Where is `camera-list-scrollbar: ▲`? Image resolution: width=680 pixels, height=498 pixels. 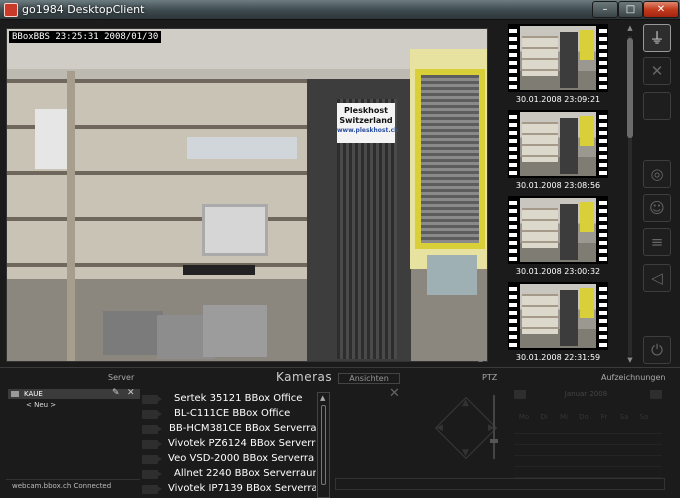
camera-list-scrollbar: ▲ is located at coordinates (323, 445).